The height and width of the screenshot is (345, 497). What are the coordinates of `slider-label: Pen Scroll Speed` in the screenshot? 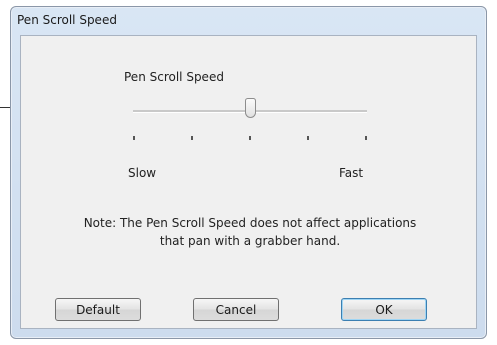 It's located at (174, 77).